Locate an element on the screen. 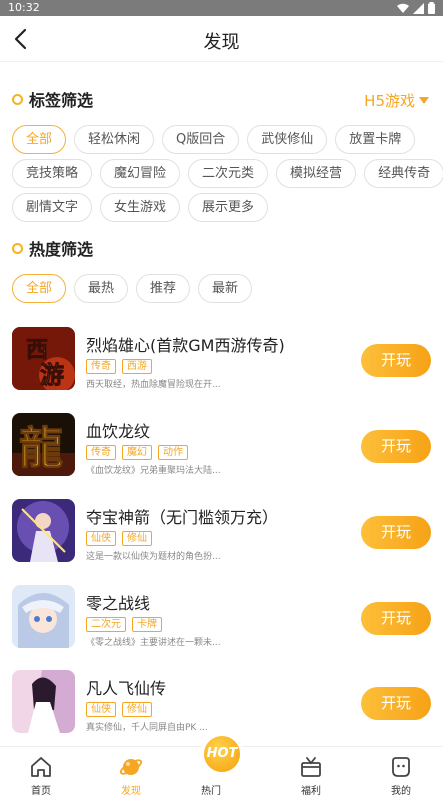 The image size is (443, 800). tag-strategy: 竞技策略 is located at coordinates (52, 173).